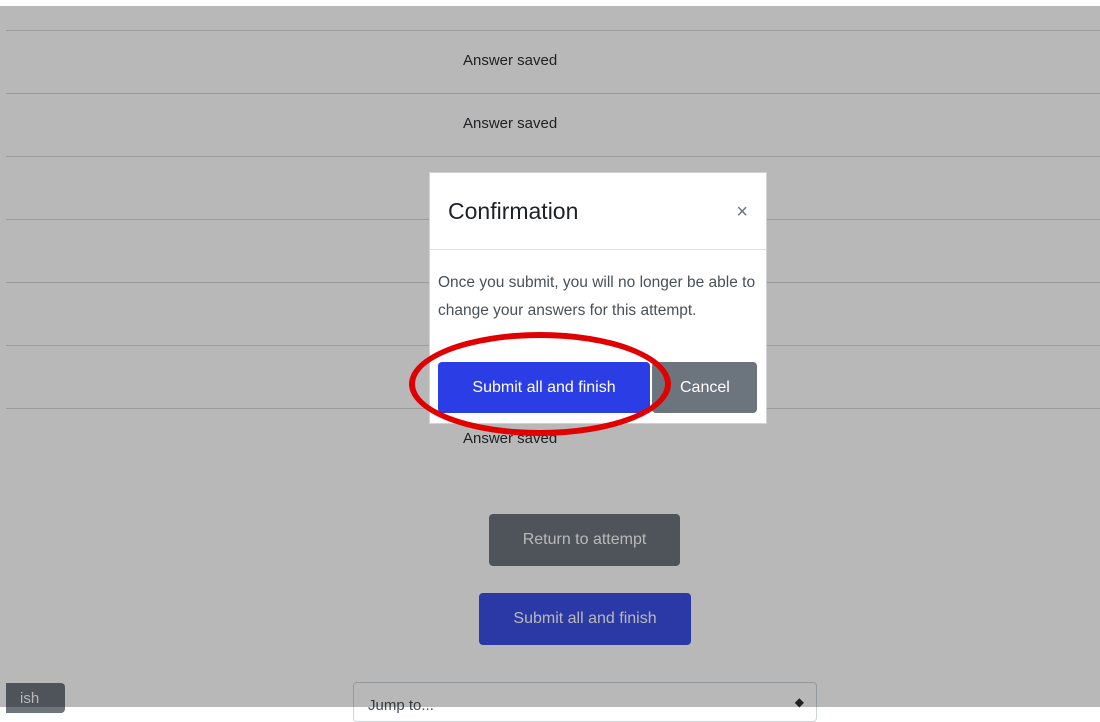  Describe the element at coordinates (550, 3) in the screenshot. I see `top-strip` at that location.